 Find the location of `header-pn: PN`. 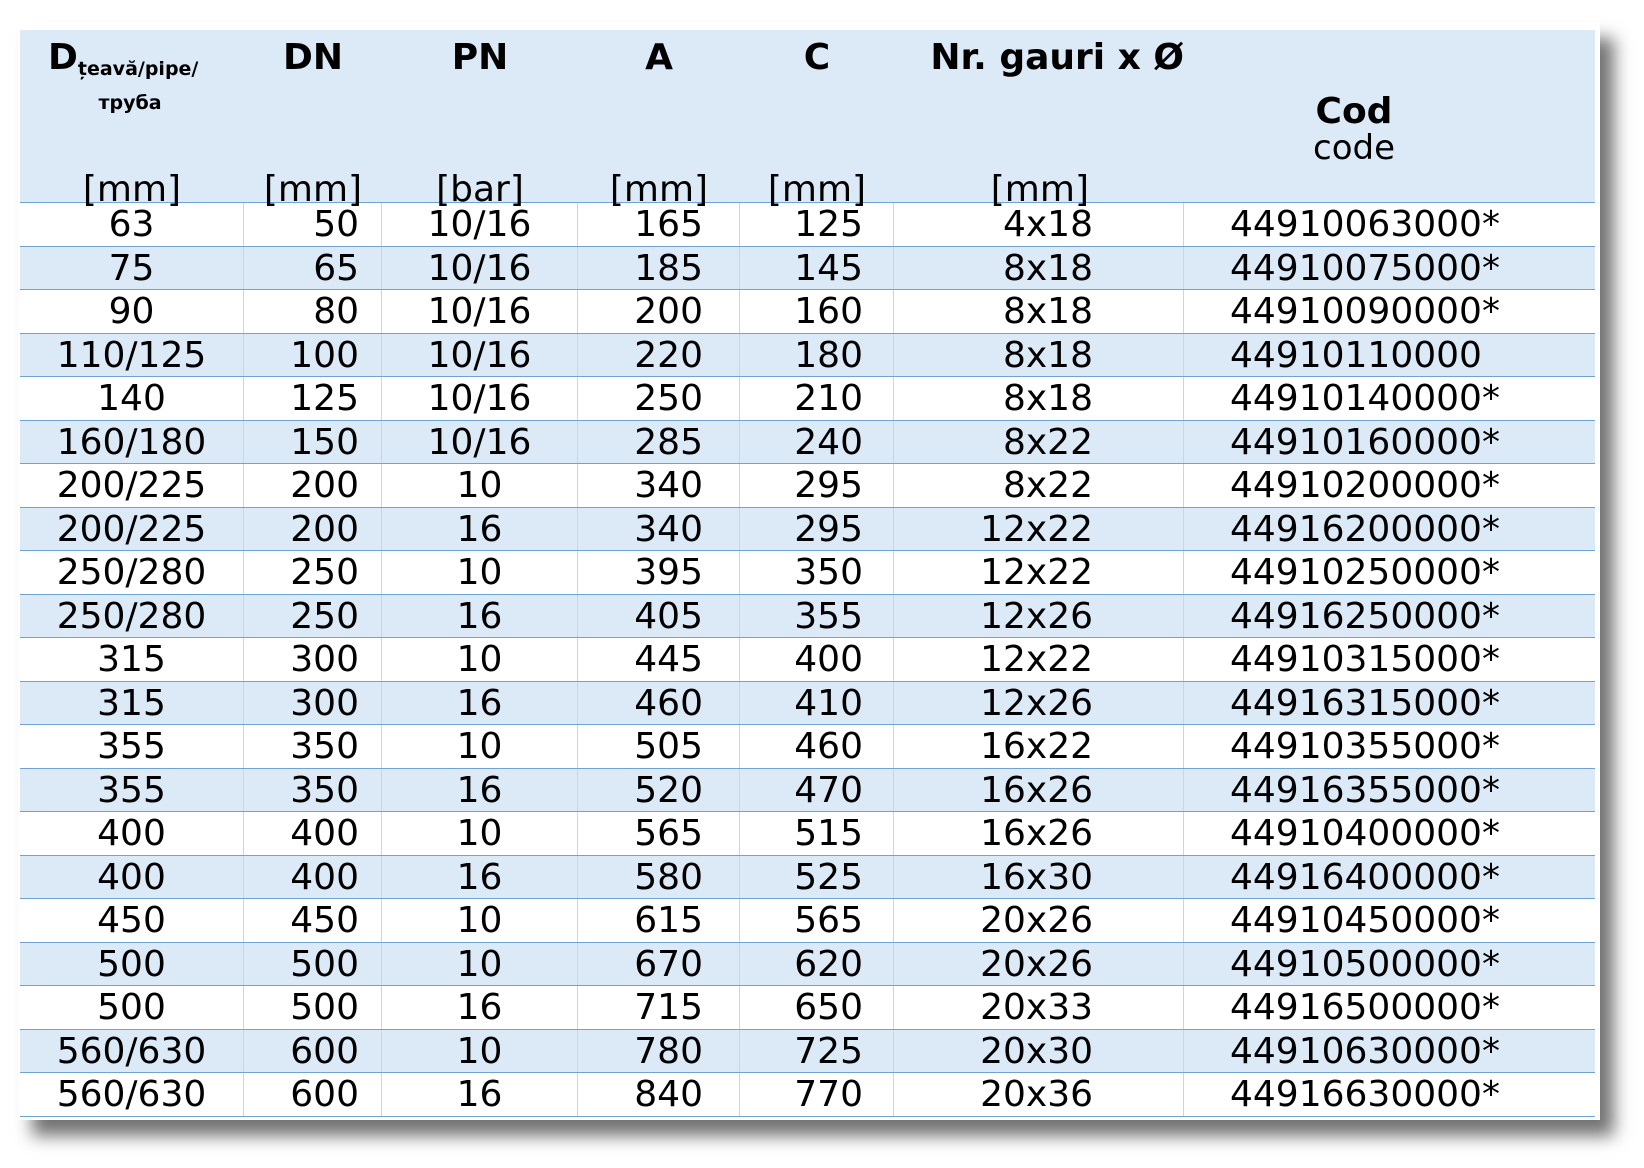

header-pn: PN is located at coordinates (480, 57).